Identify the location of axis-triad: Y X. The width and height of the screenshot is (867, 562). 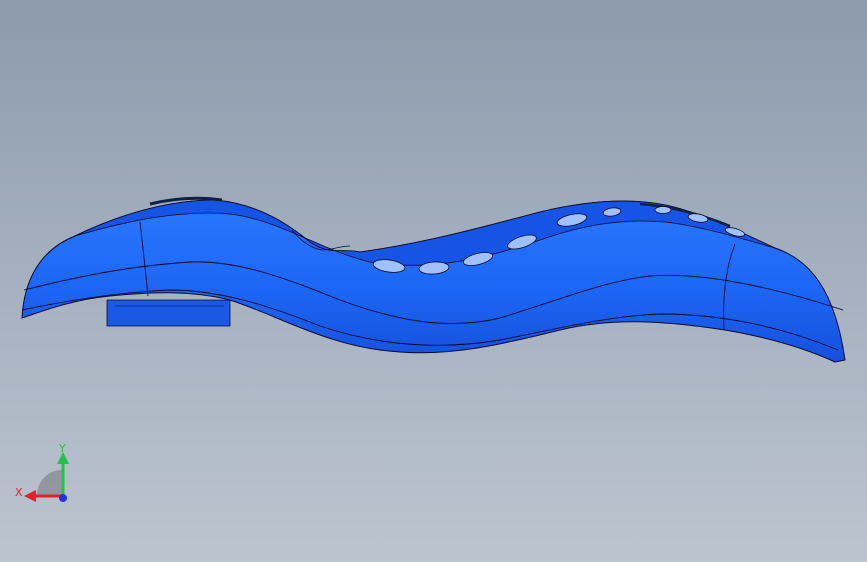
(42, 472).